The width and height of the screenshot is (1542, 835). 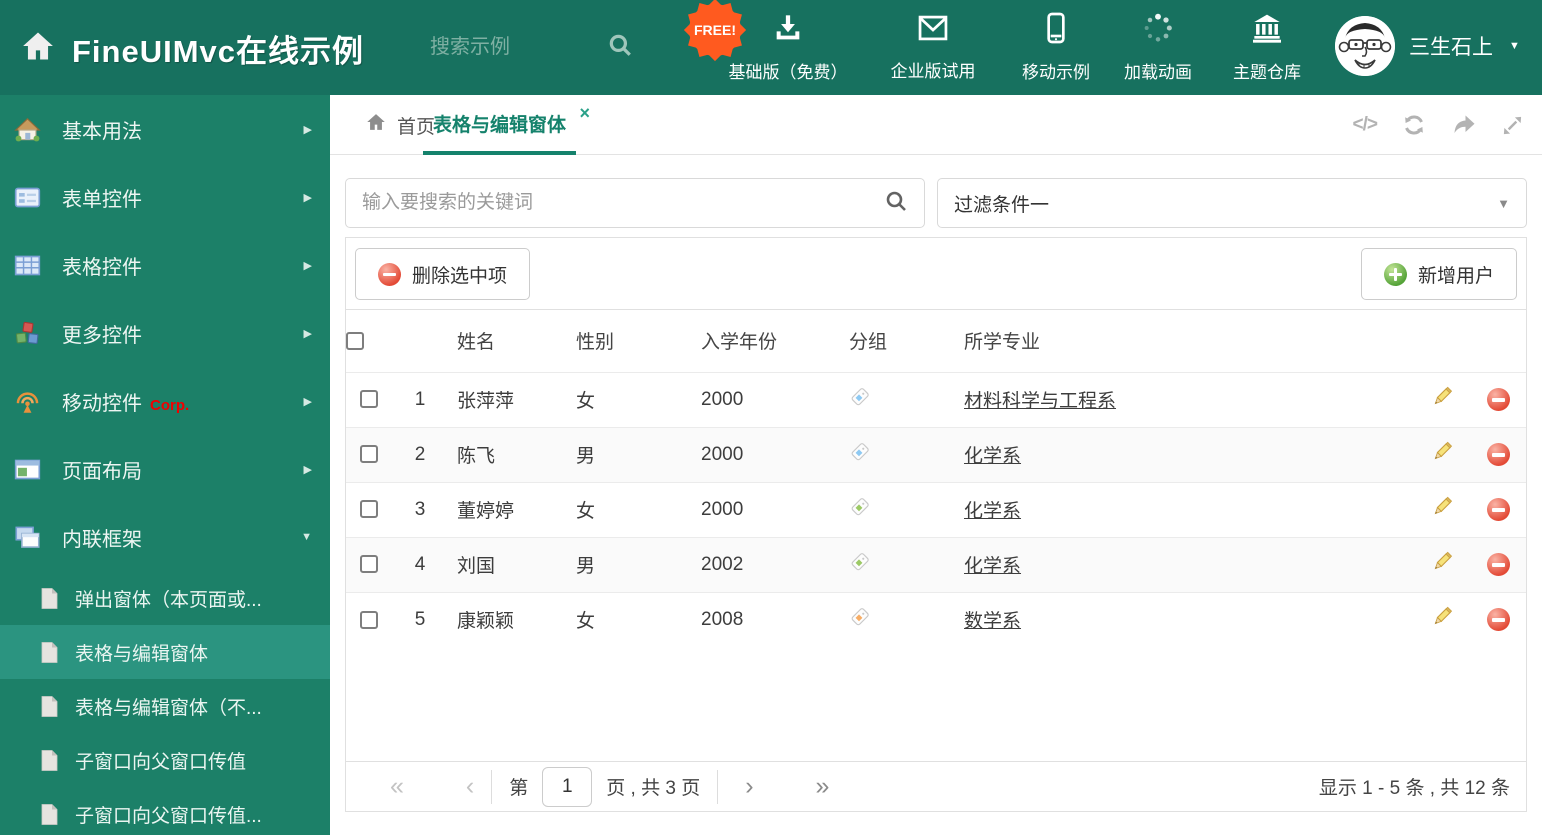 What do you see at coordinates (1040, 401) in the screenshot?
I see `major-link: 材料科学与工程系` at bounding box center [1040, 401].